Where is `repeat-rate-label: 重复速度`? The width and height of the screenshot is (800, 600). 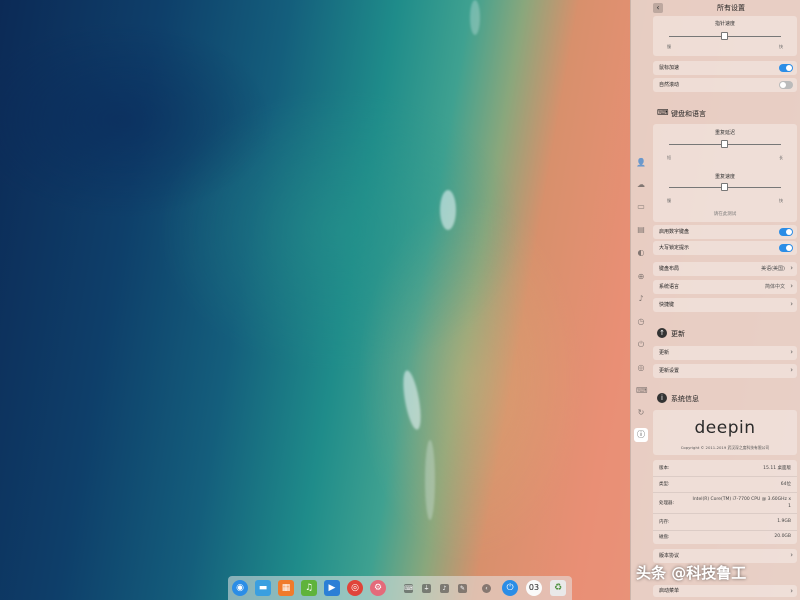 repeat-rate-label: 重复速度 is located at coordinates (724, 177).